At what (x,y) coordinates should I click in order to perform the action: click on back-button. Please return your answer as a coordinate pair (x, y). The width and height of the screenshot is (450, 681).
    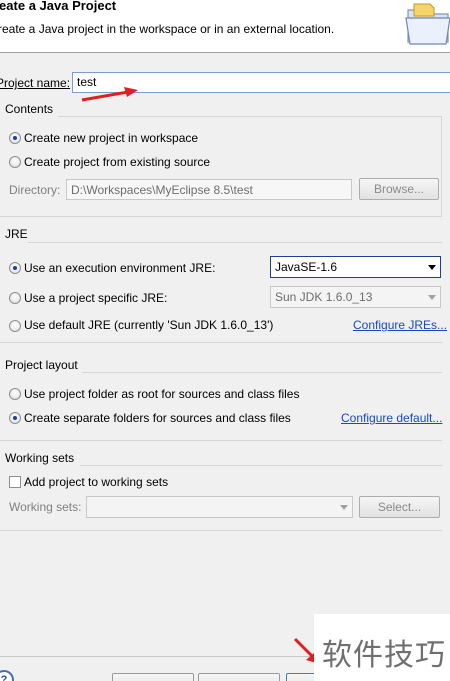
    Looking at the image, I should click on (153, 677).